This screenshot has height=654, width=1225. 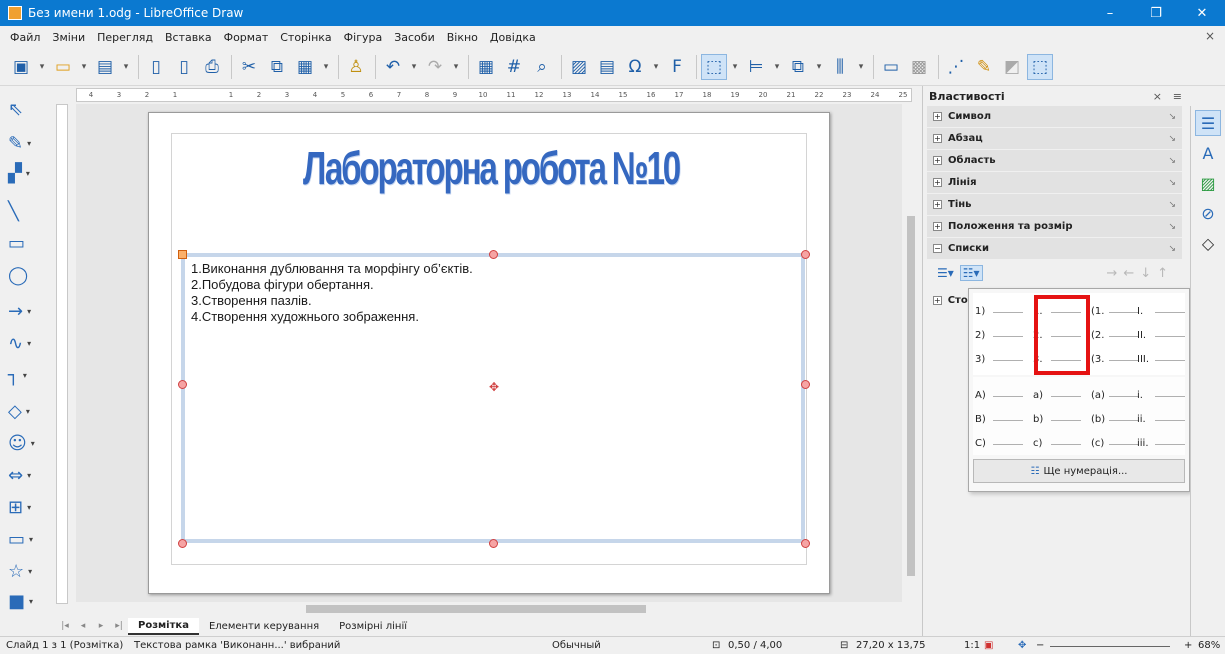 What do you see at coordinates (911, 354) in the screenshot?
I see `vertical-scrollbar` at bounding box center [911, 354].